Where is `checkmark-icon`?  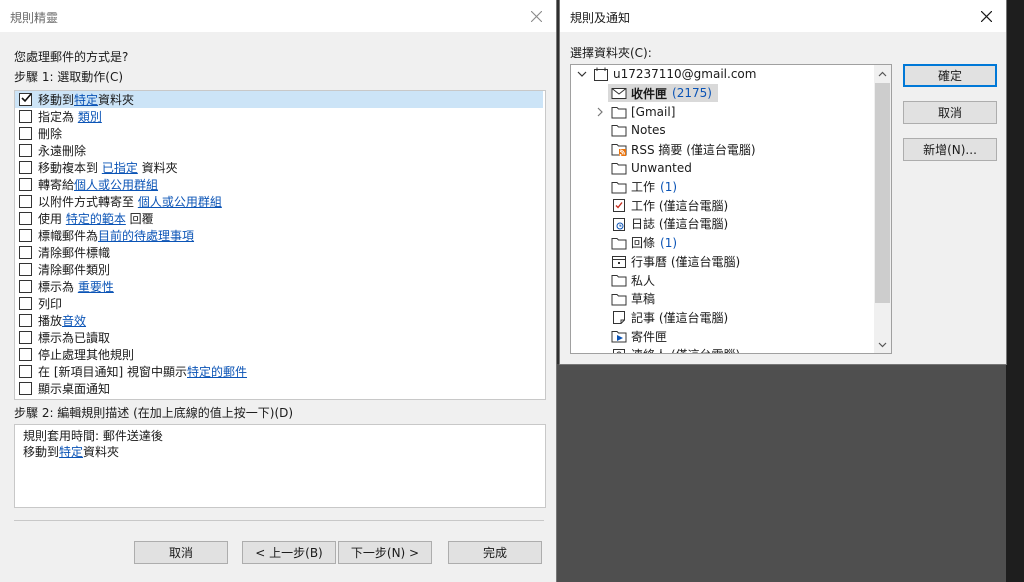
checkmark-icon is located at coordinates (26, 98).